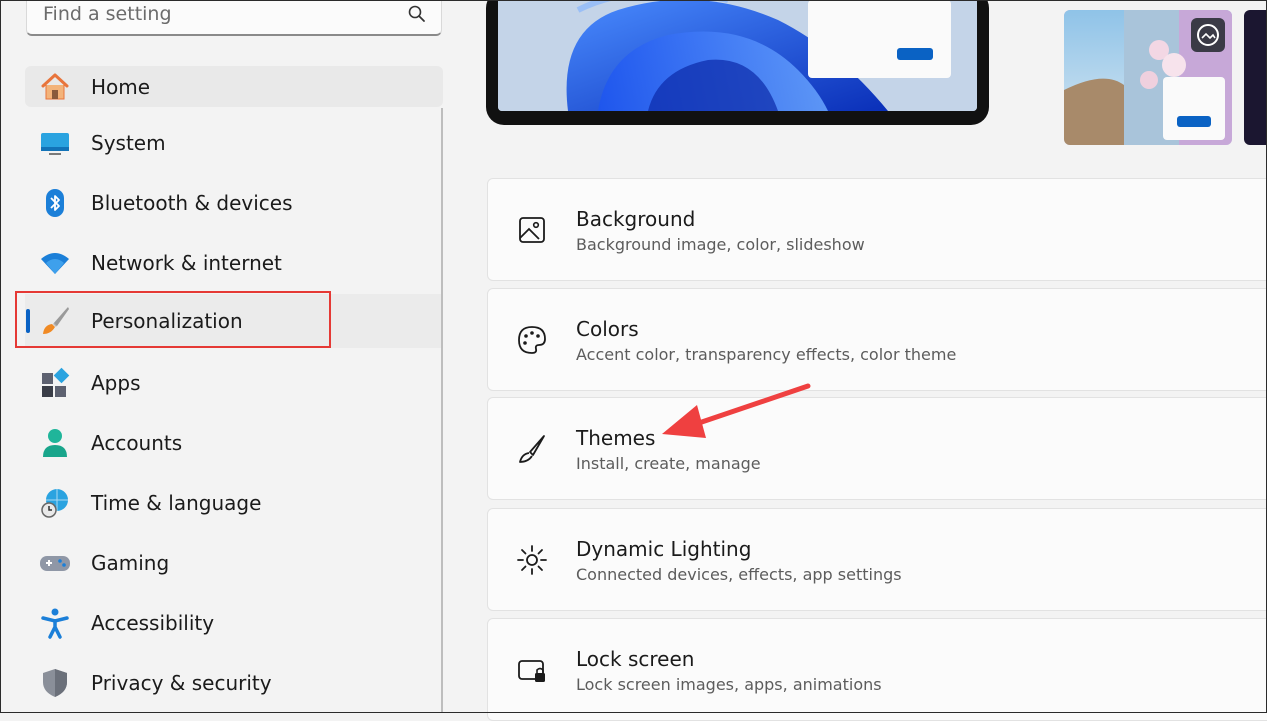  What do you see at coordinates (173, 319) in the screenshot?
I see `highlight-box` at bounding box center [173, 319].